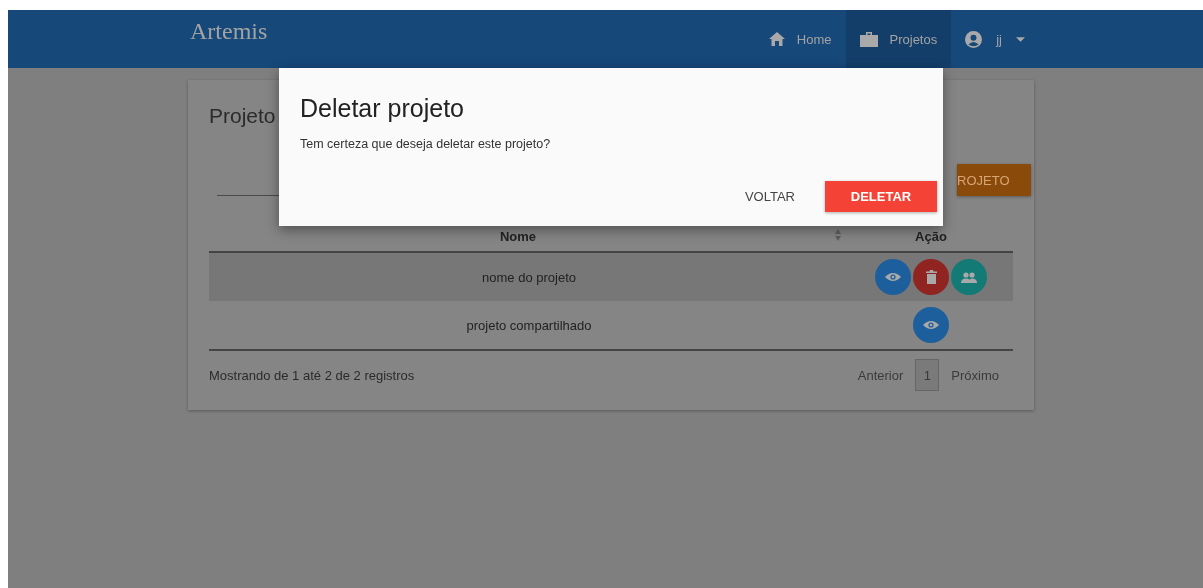  What do you see at coordinates (975, 375) in the screenshot?
I see `next-link: Próximo` at bounding box center [975, 375].